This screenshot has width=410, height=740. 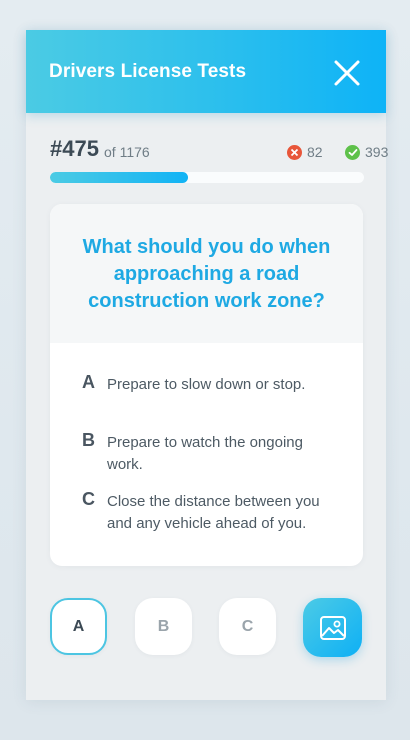 I want to click on app-title: Drivers License Tests, so click(x=148, y=71).